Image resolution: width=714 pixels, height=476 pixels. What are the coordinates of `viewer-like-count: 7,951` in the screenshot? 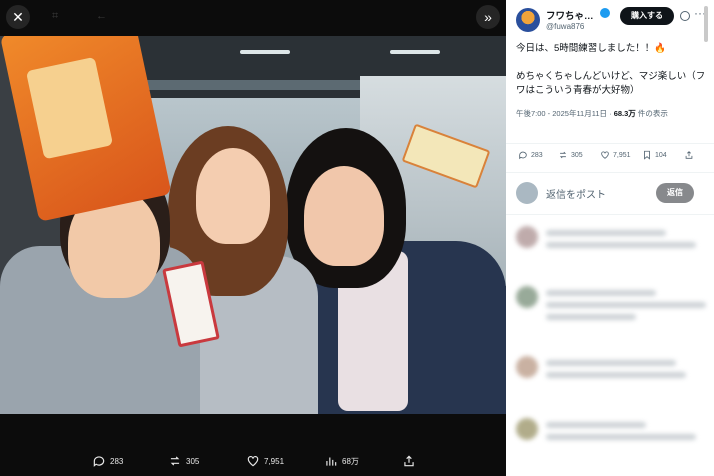 It's located at (274, 461).